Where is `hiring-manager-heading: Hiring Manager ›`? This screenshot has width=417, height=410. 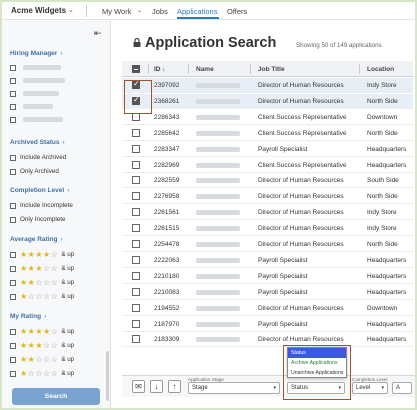 hiring-manager-heading: Hiring Manager › is located at coordinates (36, 53).